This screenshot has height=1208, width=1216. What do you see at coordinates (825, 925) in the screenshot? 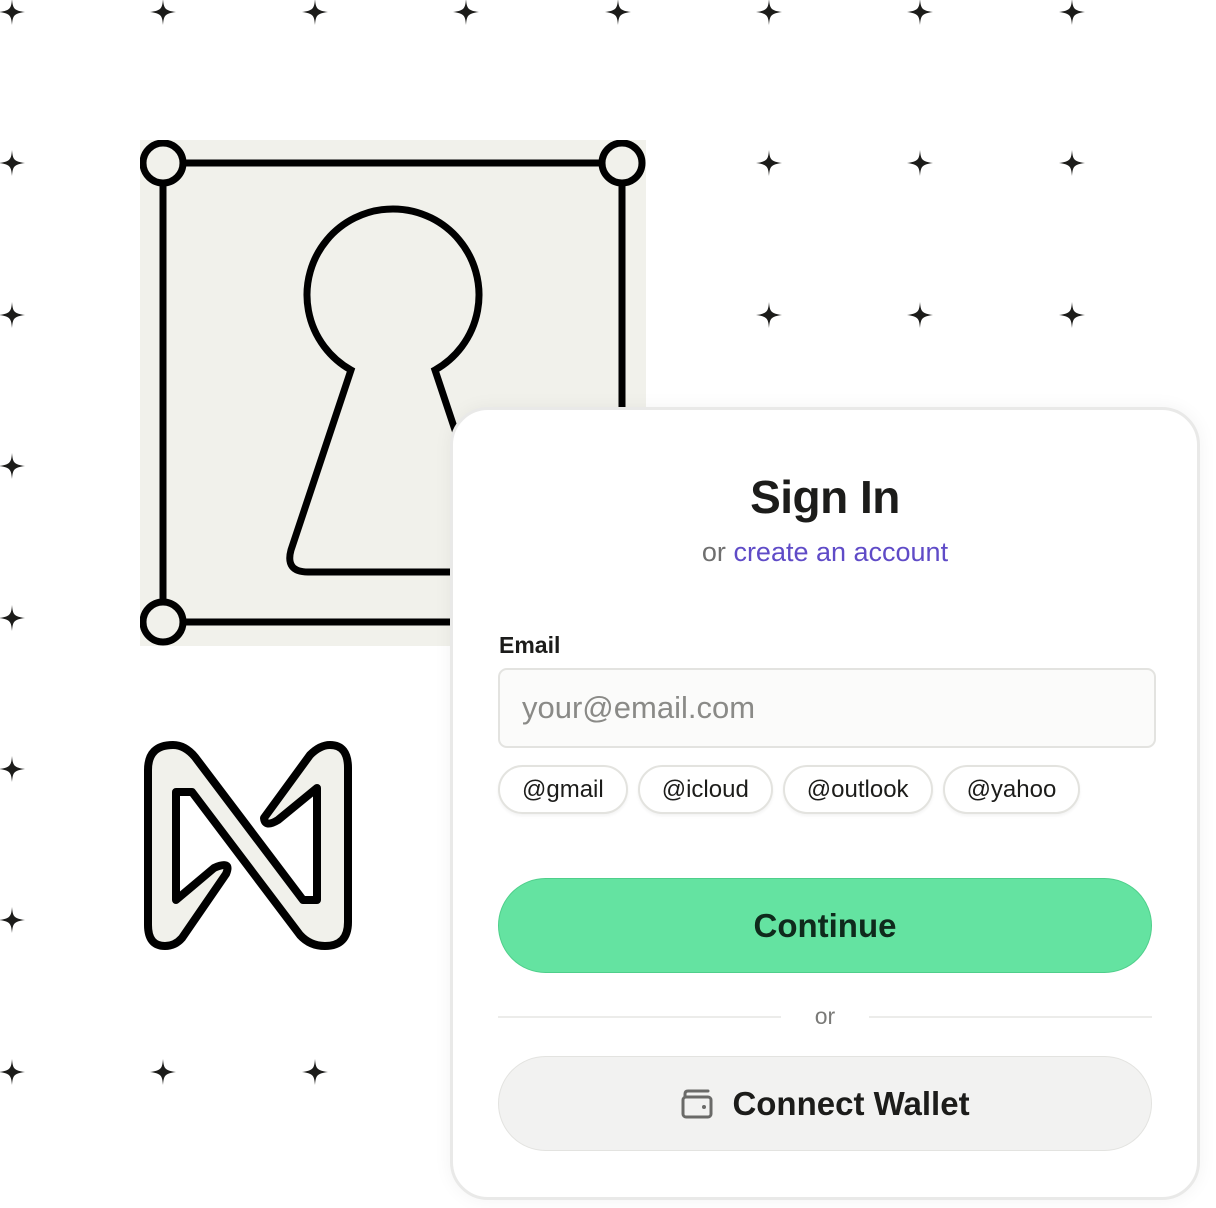
I see `continue-button: Continue` at bounding box center [825, 925].